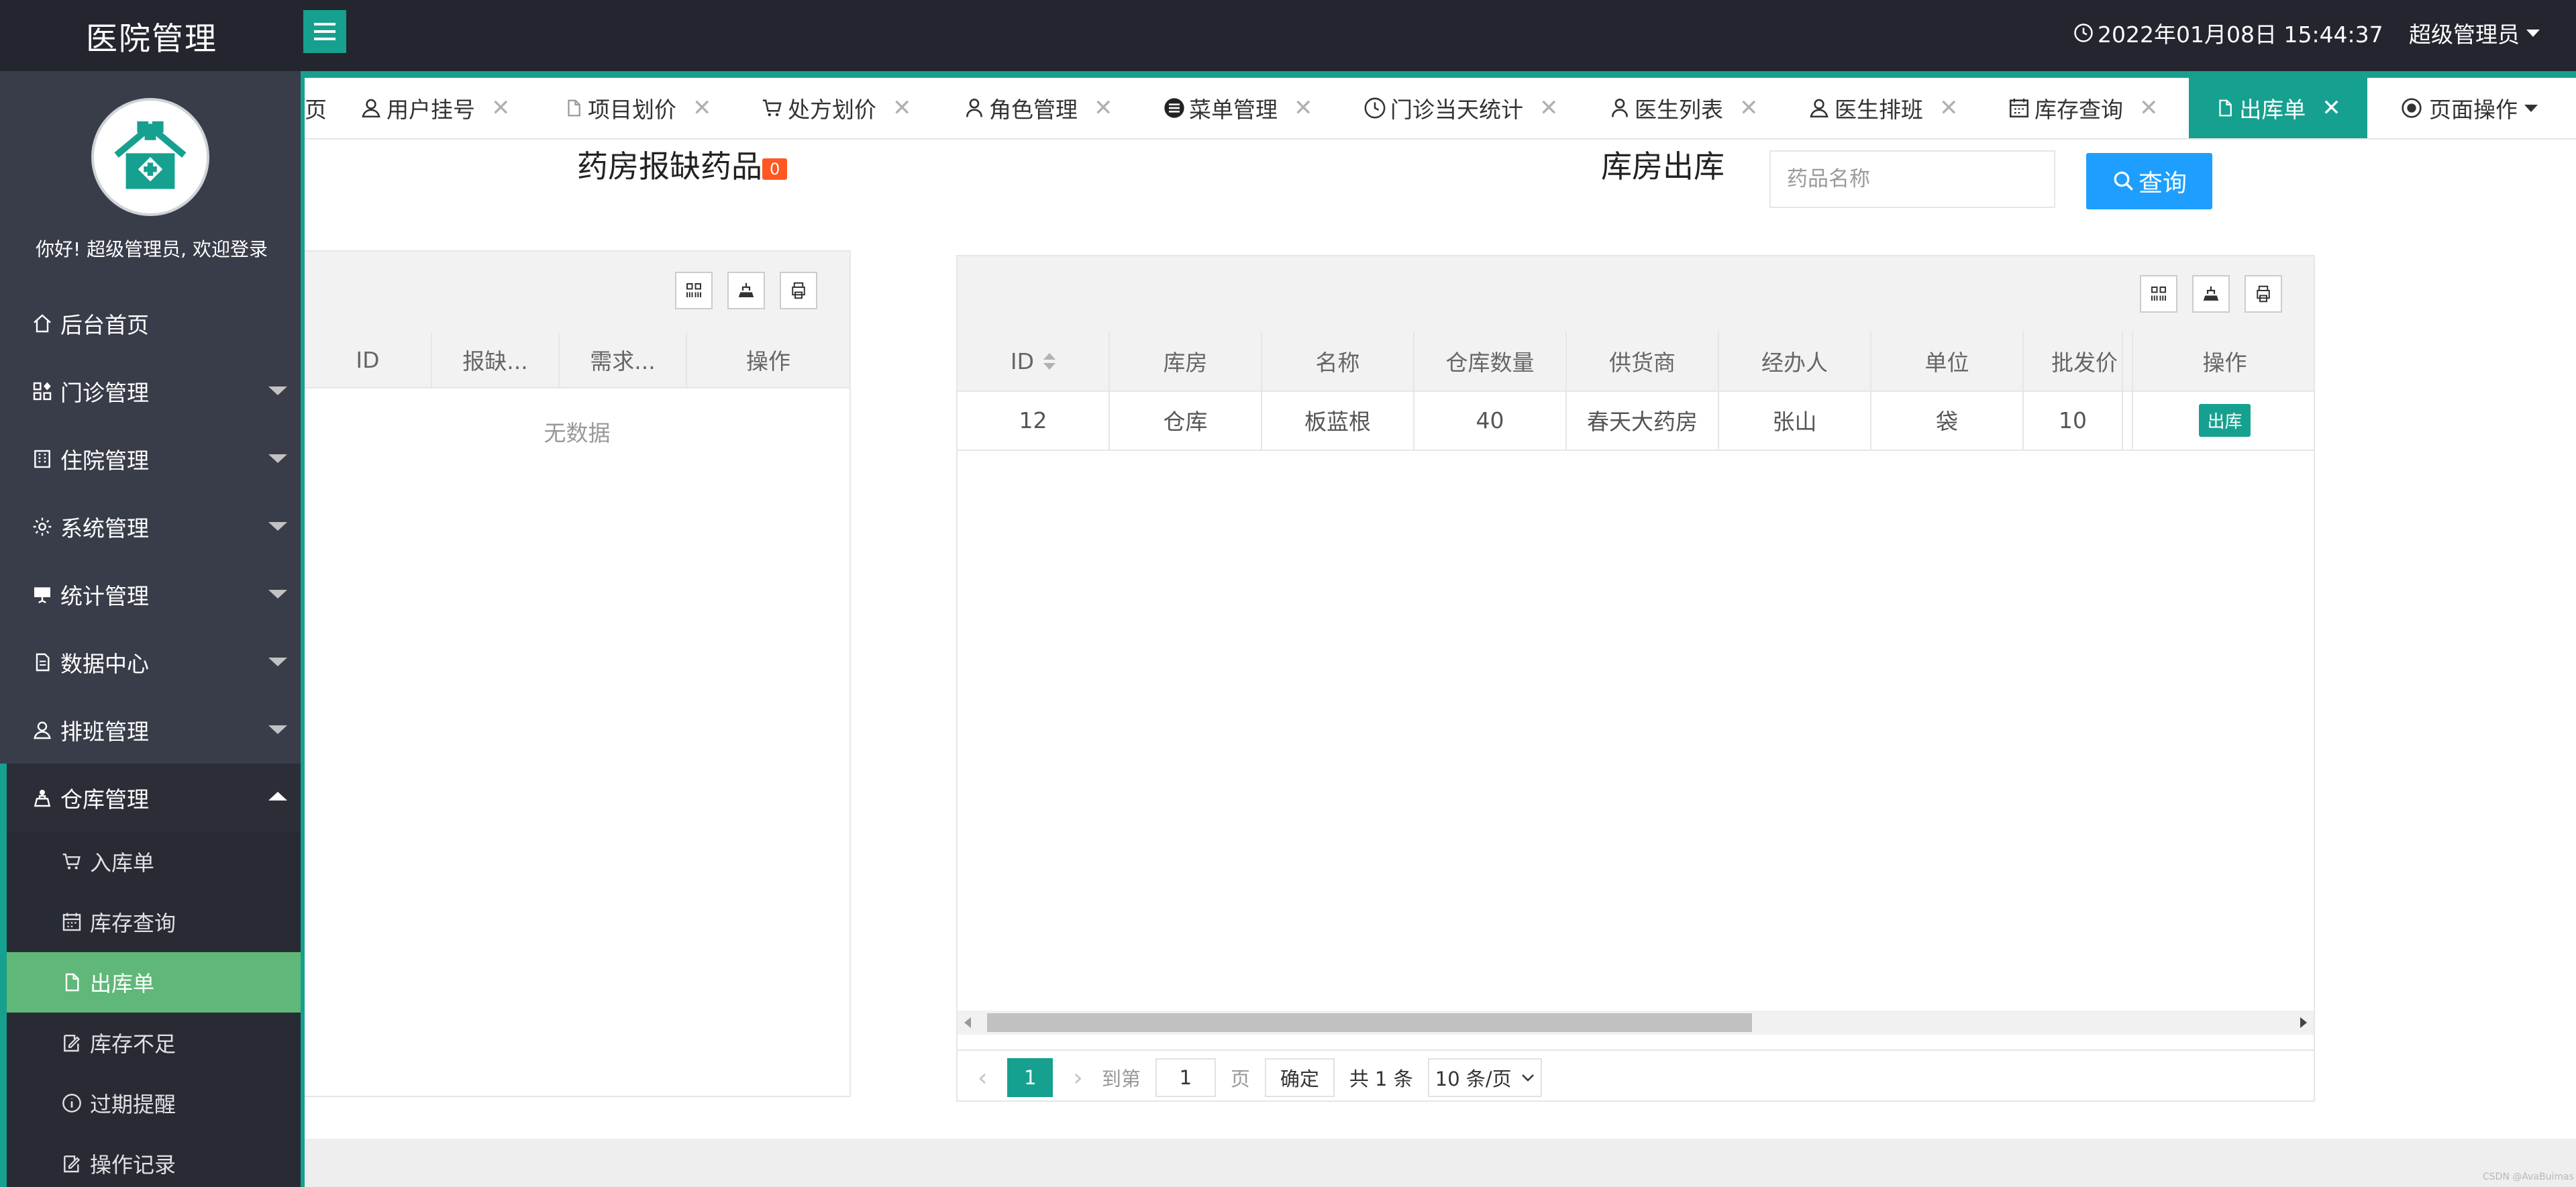 Image resolution: width=2576 pixels, height=1187 pixels. Describe the element at coordinates (1947, 361) in the screenshot. I see `column-header-unit: 单位` at that location.